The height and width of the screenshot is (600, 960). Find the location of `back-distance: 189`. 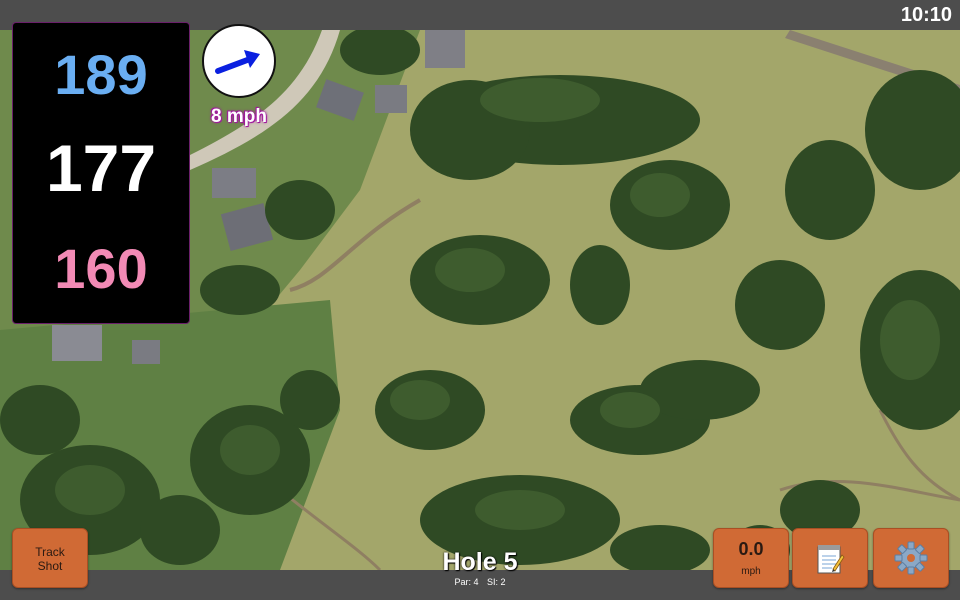

back-distance: 189 is located at coordinates (101, 74).